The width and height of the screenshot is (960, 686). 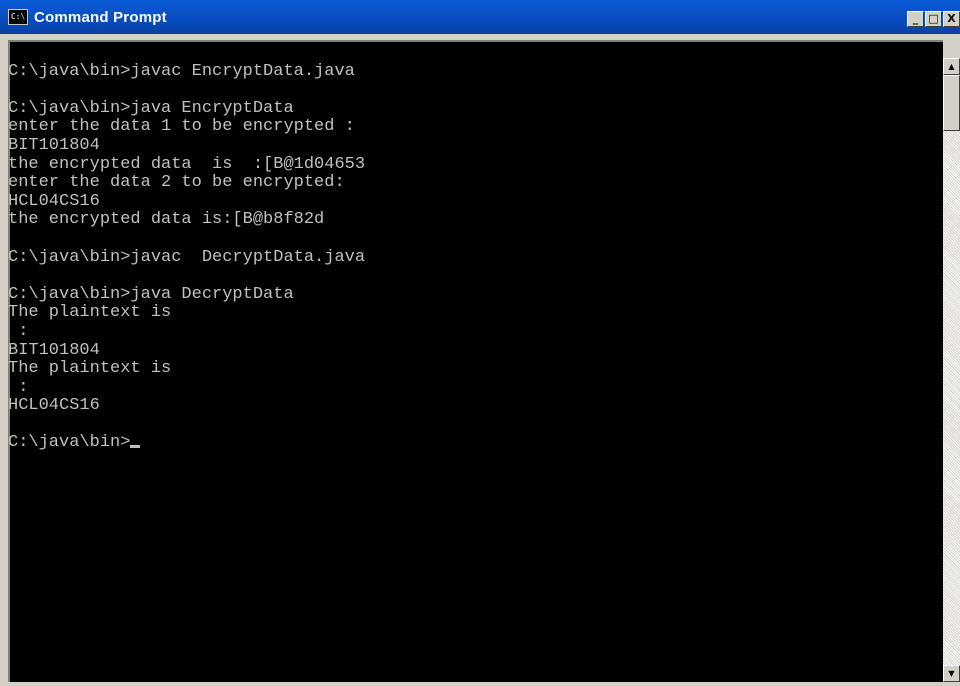 I want to click on console-line: C:\java\bin>java DecryptData, so click(x=151, y=294).